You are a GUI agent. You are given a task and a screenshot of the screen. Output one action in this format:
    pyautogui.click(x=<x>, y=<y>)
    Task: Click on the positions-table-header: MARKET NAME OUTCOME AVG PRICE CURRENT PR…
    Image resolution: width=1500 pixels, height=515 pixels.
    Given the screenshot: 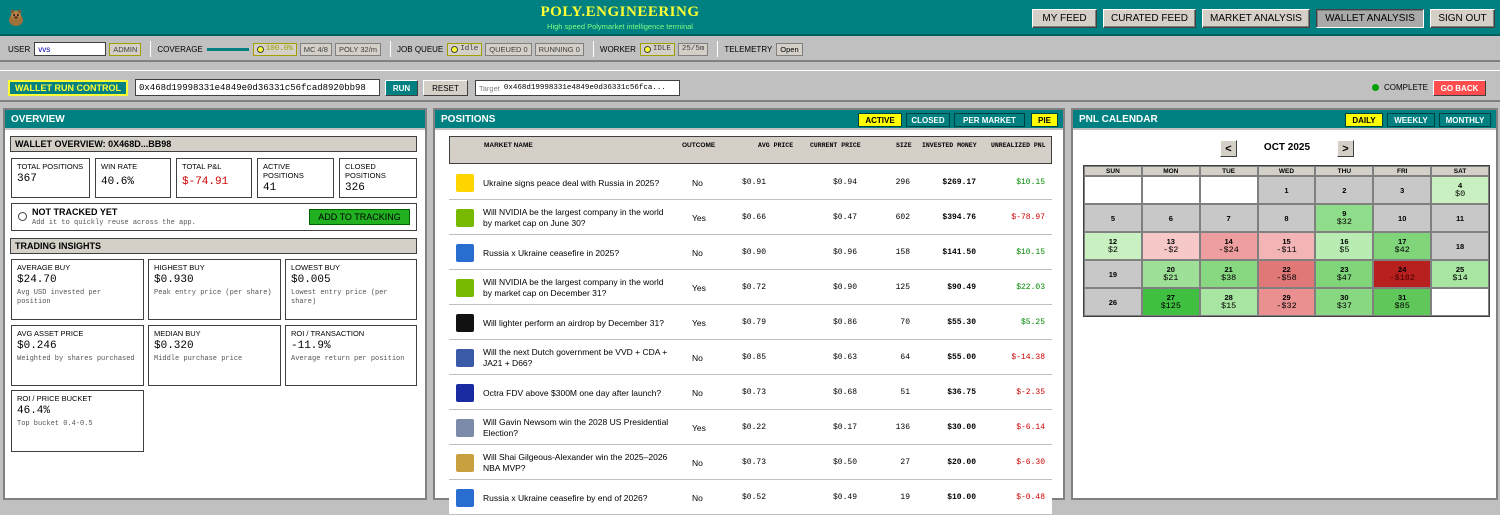 What is the action you would take?
    pyautogui.click(x=750, y=150)
    